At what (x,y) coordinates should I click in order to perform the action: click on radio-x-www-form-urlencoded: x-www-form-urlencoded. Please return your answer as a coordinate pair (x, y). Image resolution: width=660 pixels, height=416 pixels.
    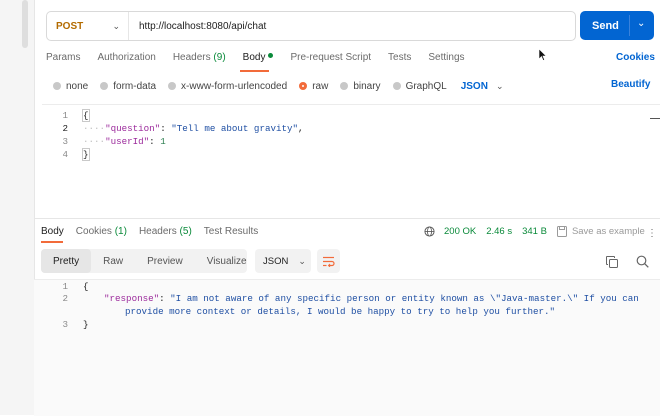
    Looking at the image, I should click on (227, 86).